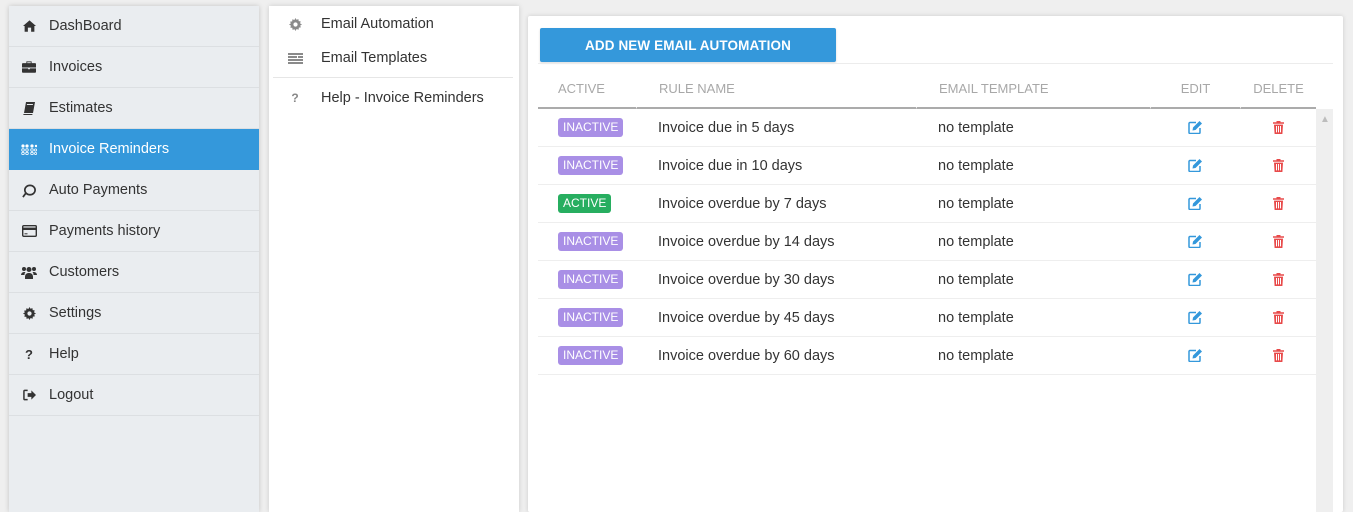 This screenshot has height=512, width=1353. I want to click on submenu-item-email-templates: Email Templates, so click(394, 58).